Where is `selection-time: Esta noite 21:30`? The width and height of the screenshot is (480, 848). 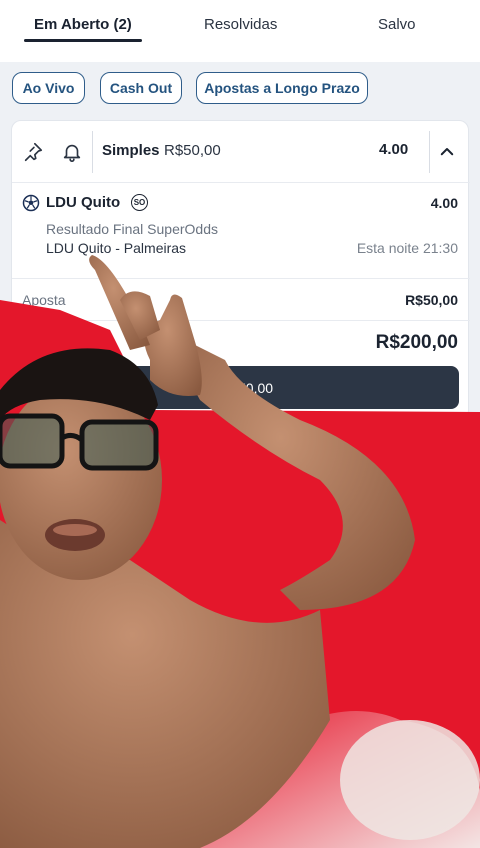
selection-time: Esta noite 21:30 is located at coordinates (407, 248).